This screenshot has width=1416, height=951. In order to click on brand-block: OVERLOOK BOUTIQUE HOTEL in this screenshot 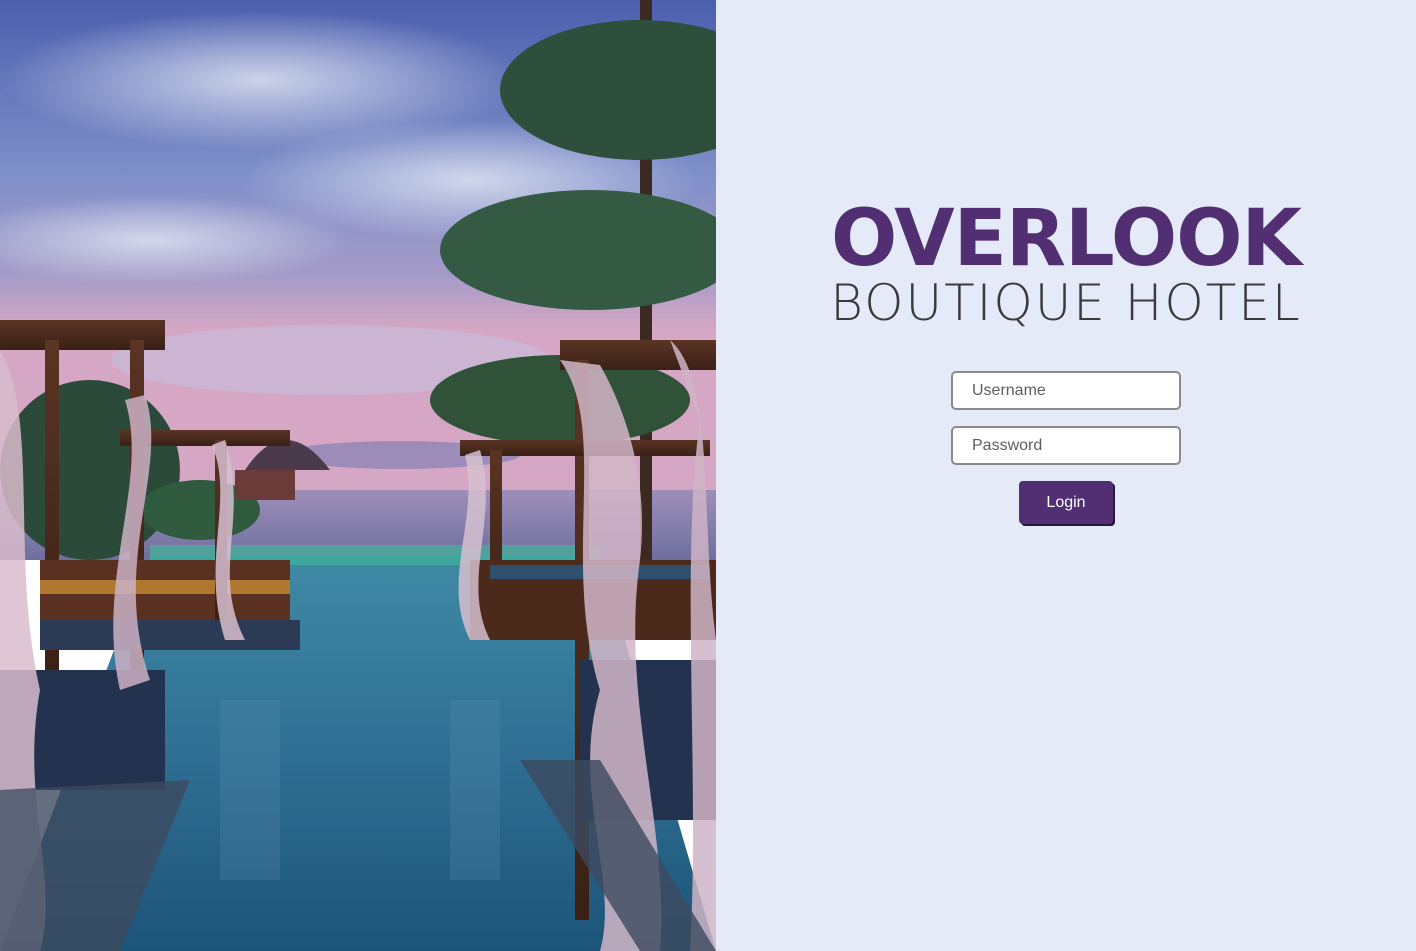, I will do `click(1066, 264)`.